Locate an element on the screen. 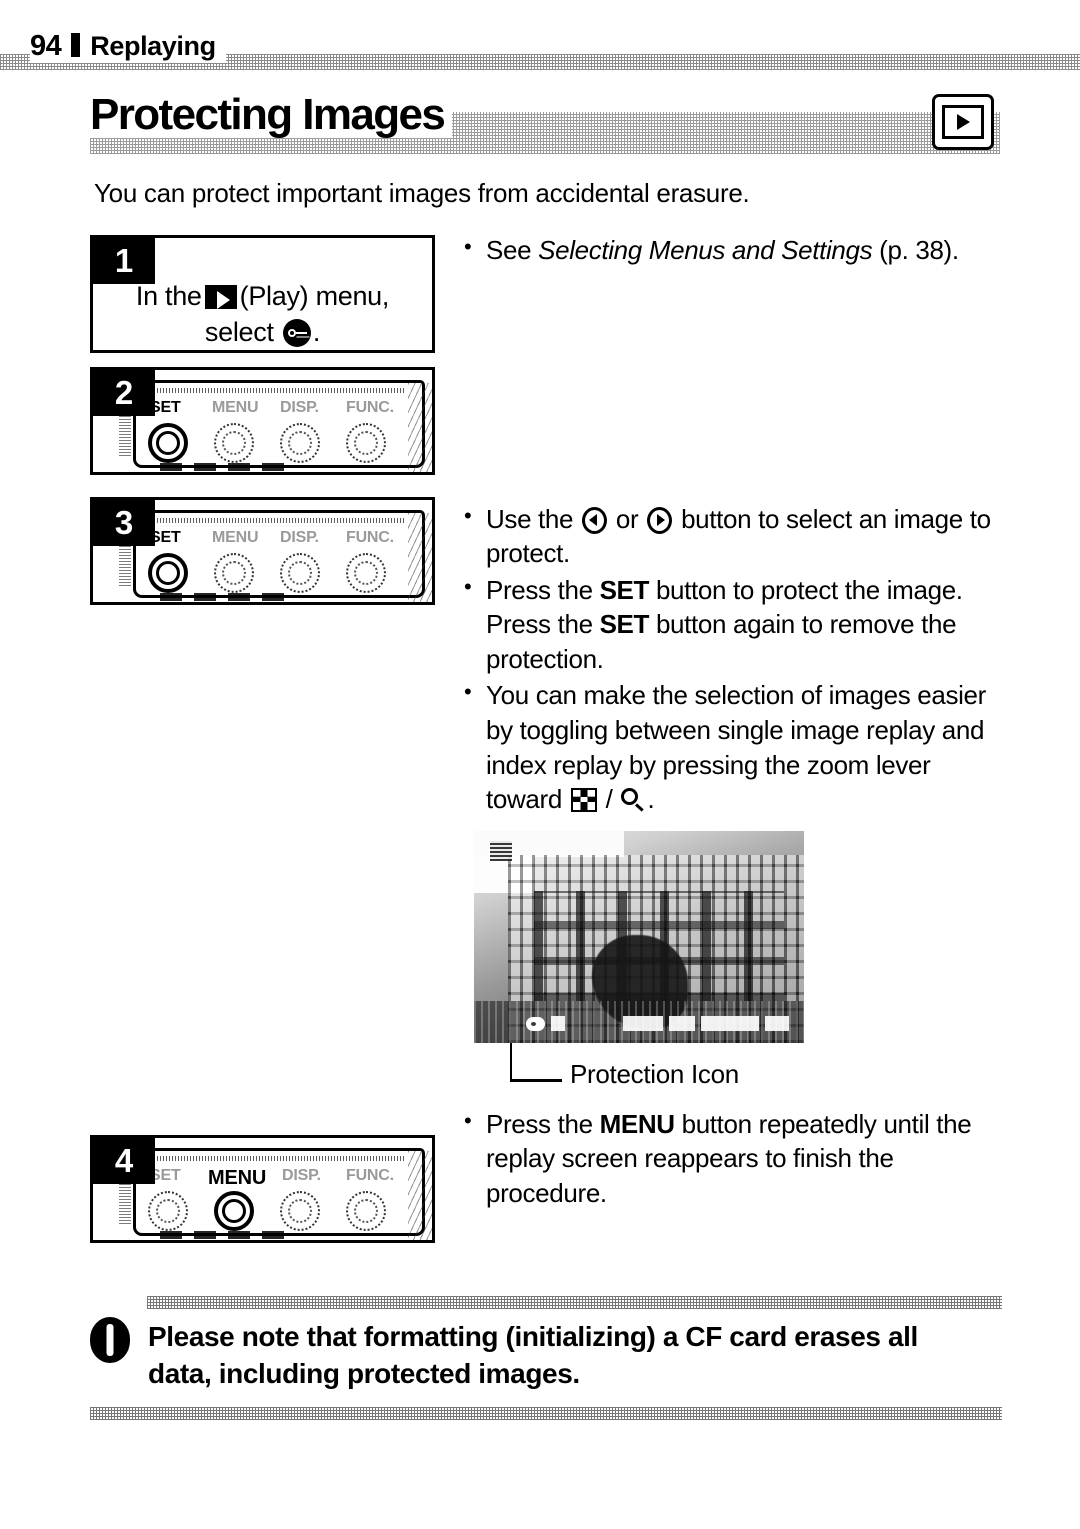 This screenshot has width=1080, height=1529. step-1-line-1: In the (Play) menu, is located at coordinates (262, 297).